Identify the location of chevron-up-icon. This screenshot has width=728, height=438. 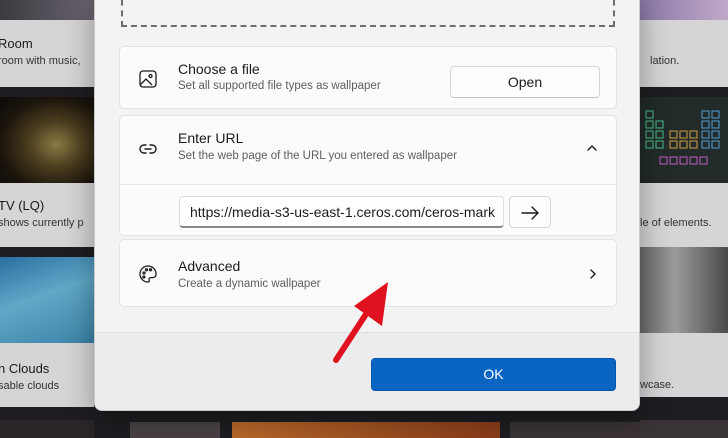
(592, 148).